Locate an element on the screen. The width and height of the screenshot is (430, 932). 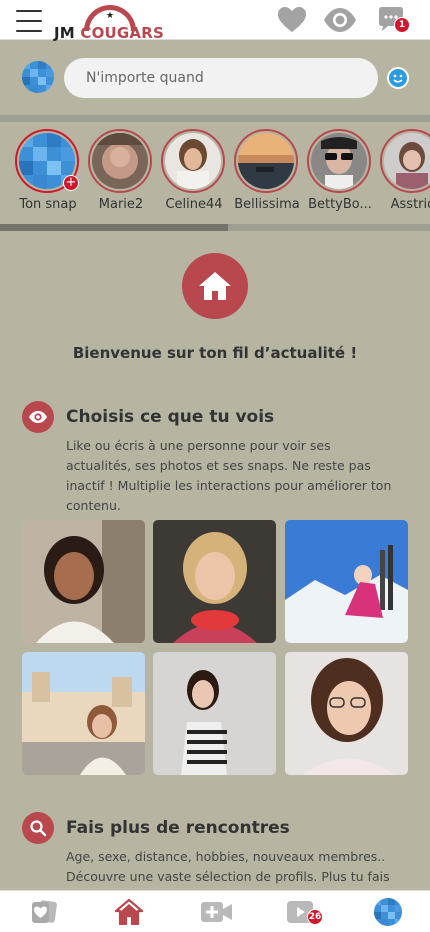
top-header: ★ JM COUGARS 1 is located at coordinates (215, 21).